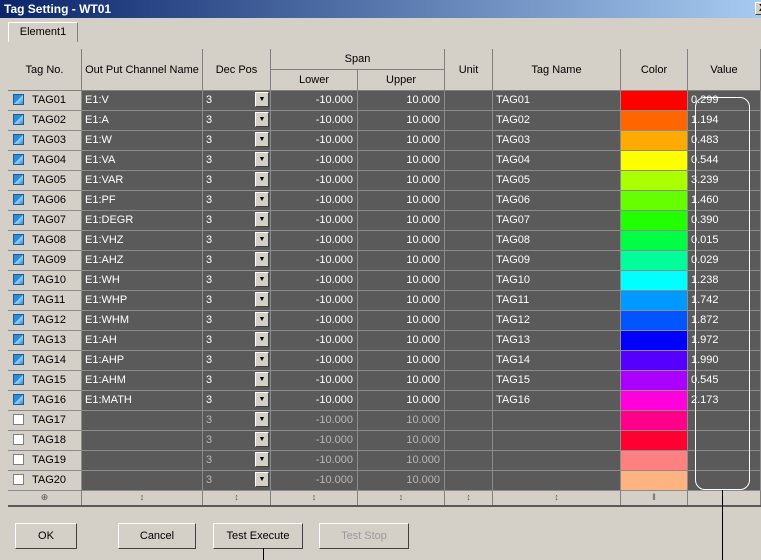 This screenshot has height=560, width=761. I want to click on tag-name-cell: TAG14, so click(557, 361).